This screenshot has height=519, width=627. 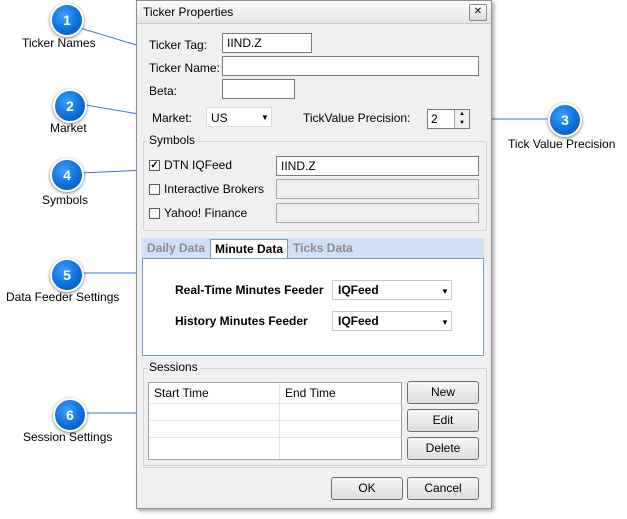 I want to click on callout-label-session-settings: Session Settings, so click(x=68, y=437).